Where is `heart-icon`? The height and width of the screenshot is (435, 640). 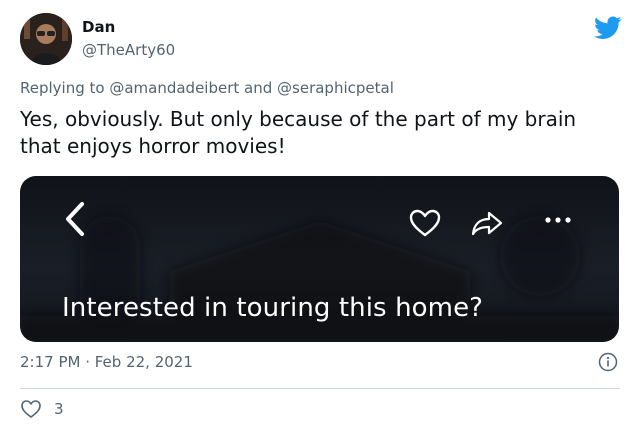 heart-icon is located at coordinates (31, 409).